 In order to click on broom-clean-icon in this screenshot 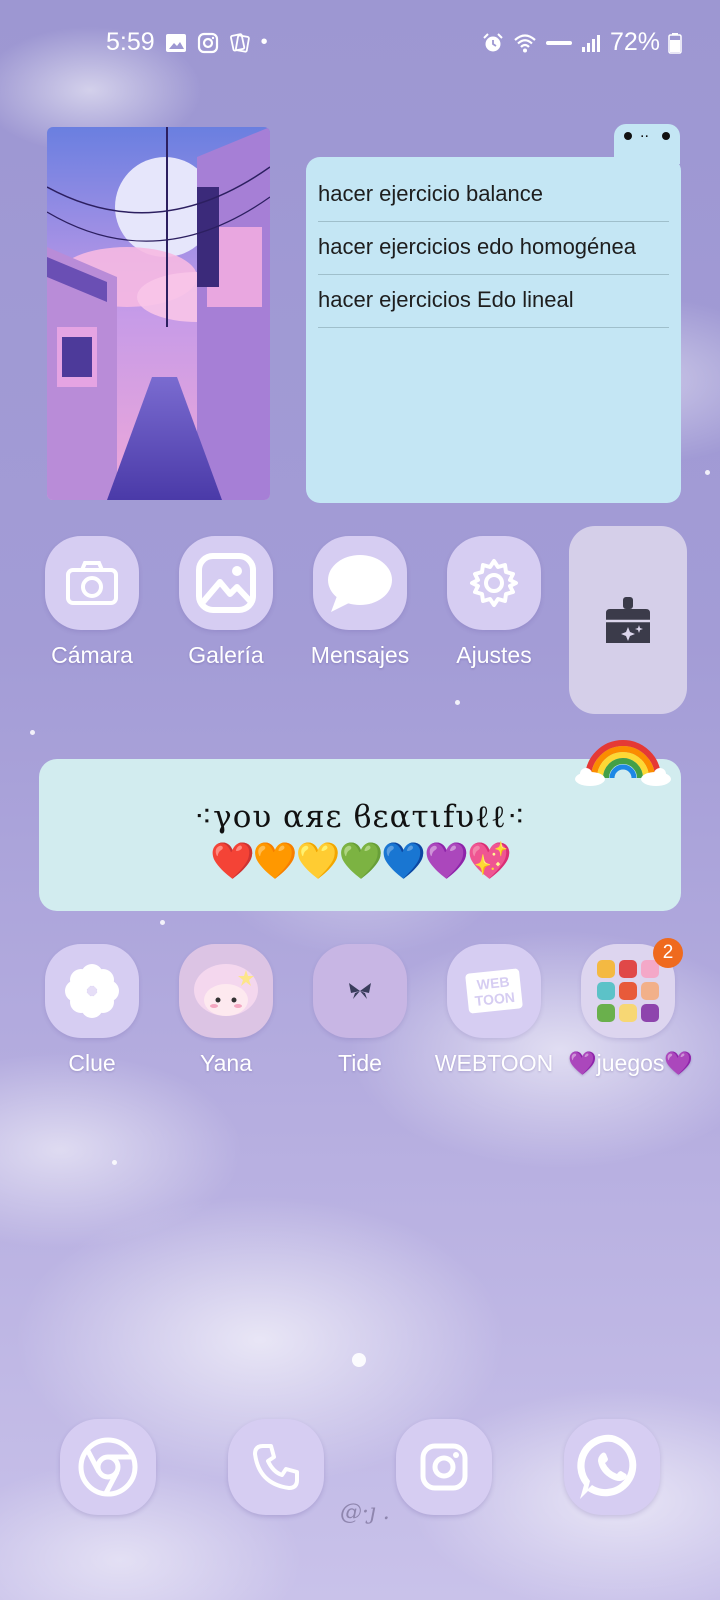, I will do `click(628, 620)`.